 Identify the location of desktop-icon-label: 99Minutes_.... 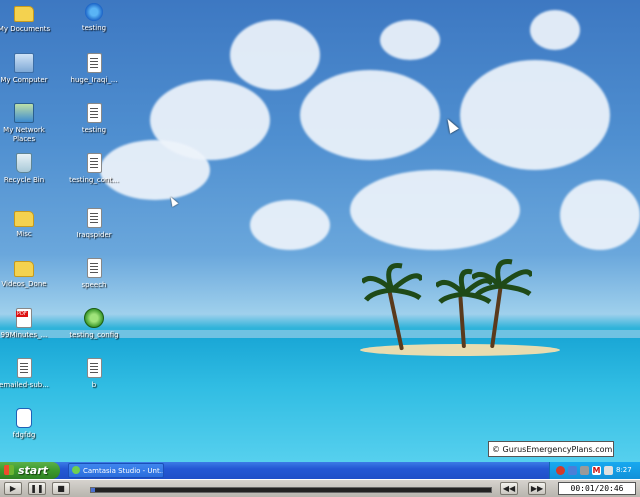
(24, 335).